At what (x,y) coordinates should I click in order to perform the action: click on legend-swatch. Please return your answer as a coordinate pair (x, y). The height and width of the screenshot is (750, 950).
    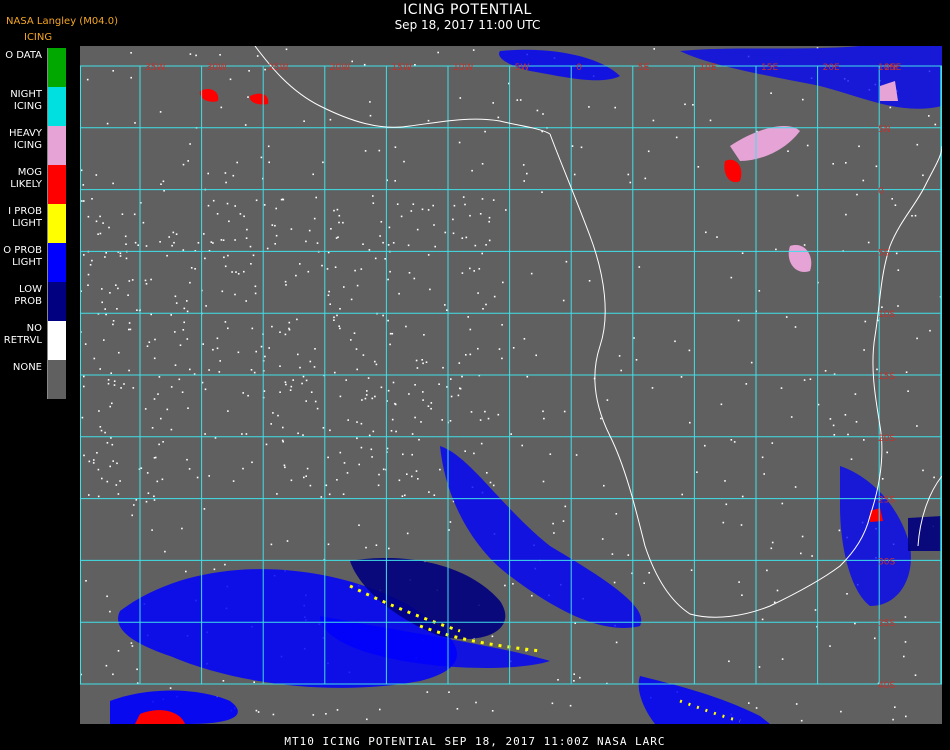
    Looking at the image, I should click on (56, 379).